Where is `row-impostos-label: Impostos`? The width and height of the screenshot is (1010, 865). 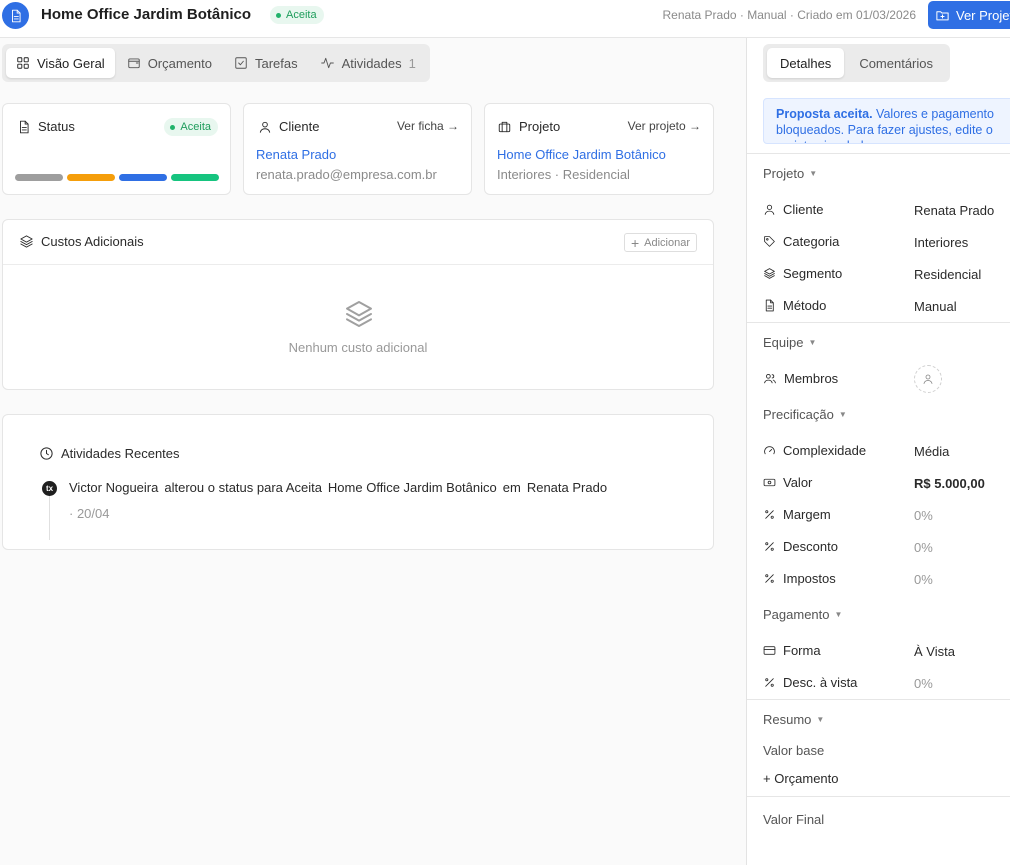 row-impostos-label: Impostos is located at coordinates (799, 578).